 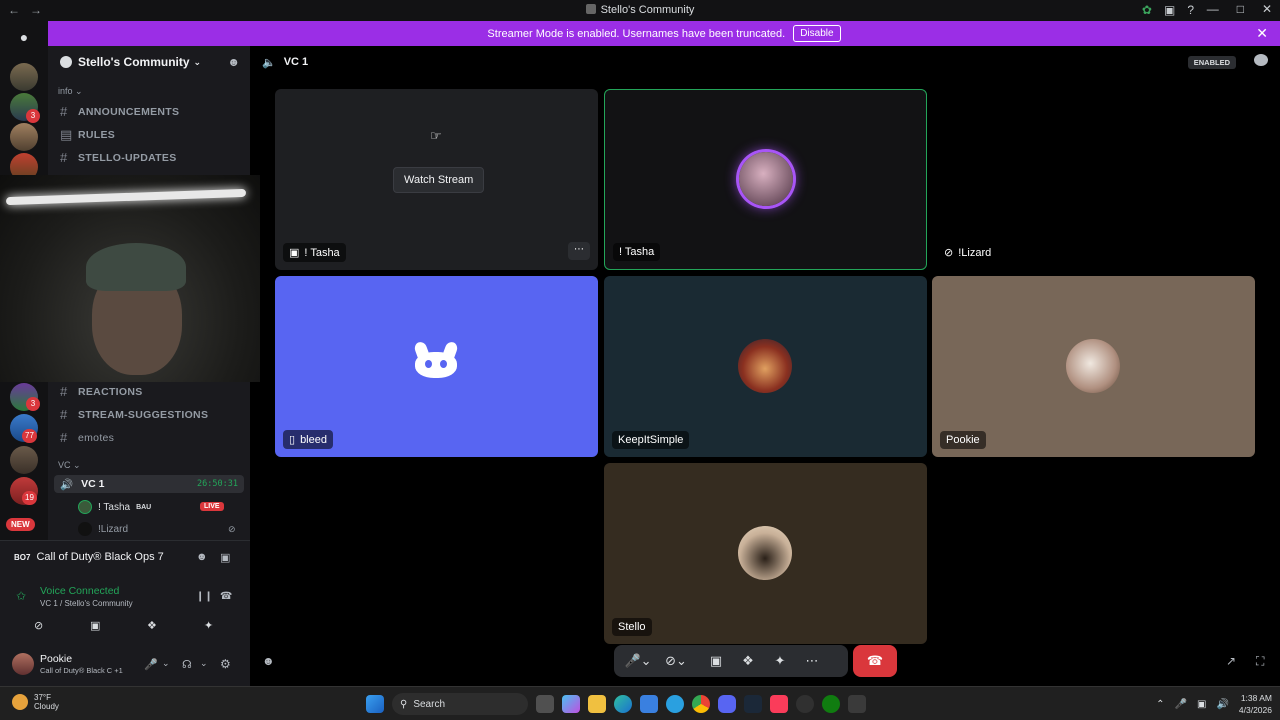 I want to click on taskbar-apps: ⚲ Search, so click(x=616, y=704).